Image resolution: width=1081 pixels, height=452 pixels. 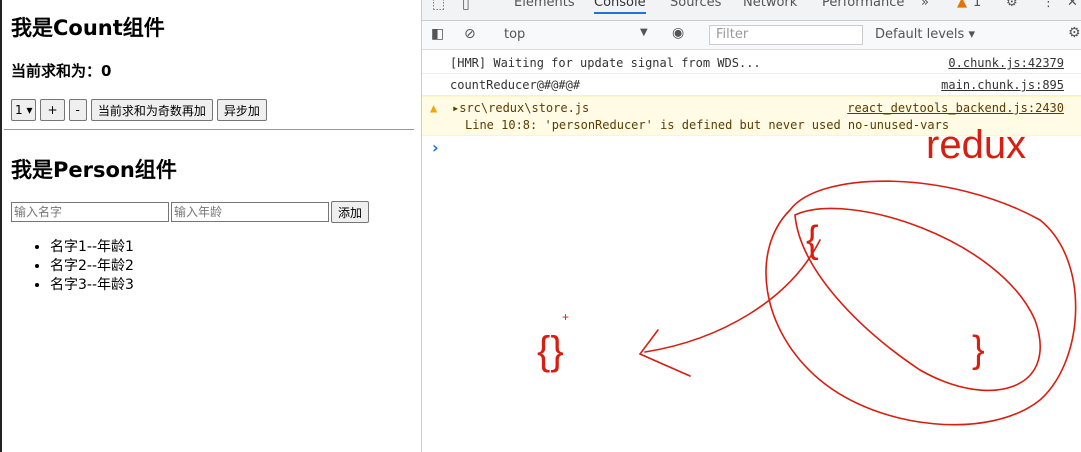 I want to click on sidebar-toggle-icon: ◧, so click(x=437, y=34).